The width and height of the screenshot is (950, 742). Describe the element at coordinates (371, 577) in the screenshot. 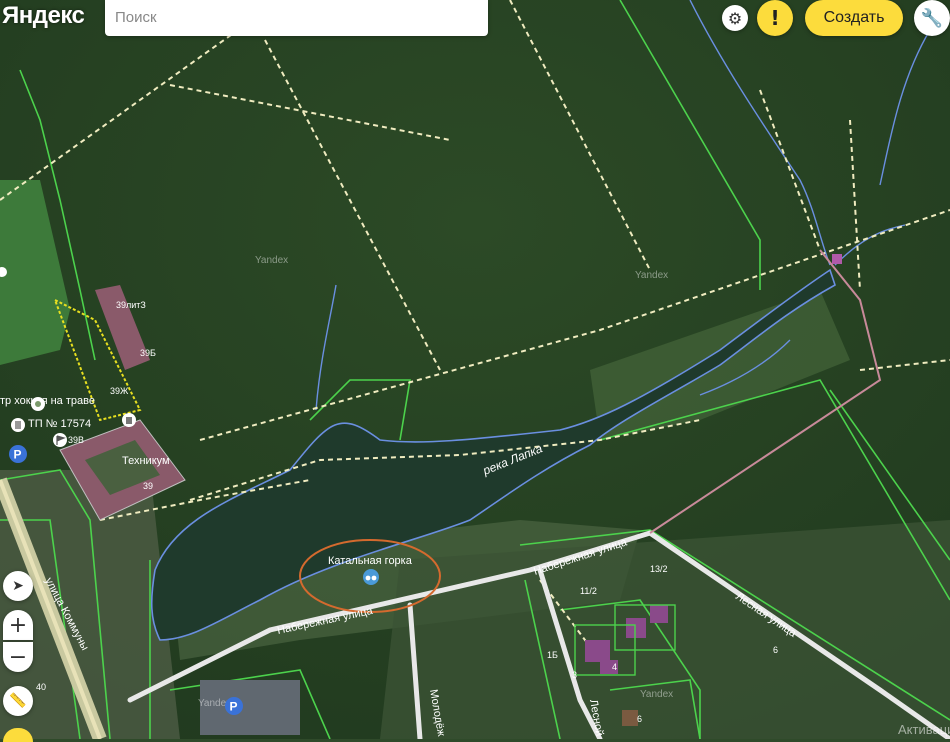

I see `binoculars-icon` at that location.